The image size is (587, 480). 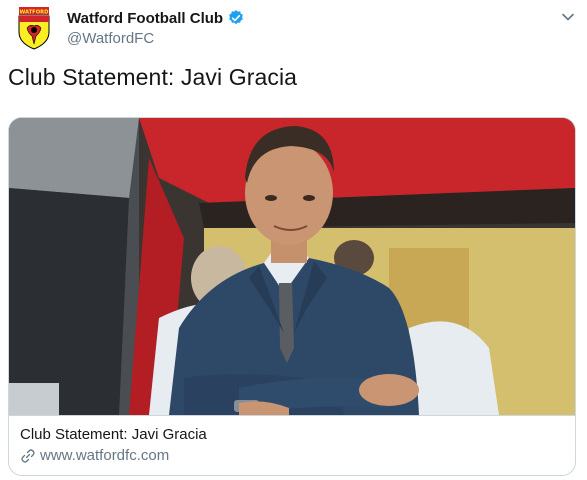 What do you see at coordinates (113, 434) in the screenshot?
I see `card-title: Club Statement: Javi Gracia` at bounding box center [113, 434].